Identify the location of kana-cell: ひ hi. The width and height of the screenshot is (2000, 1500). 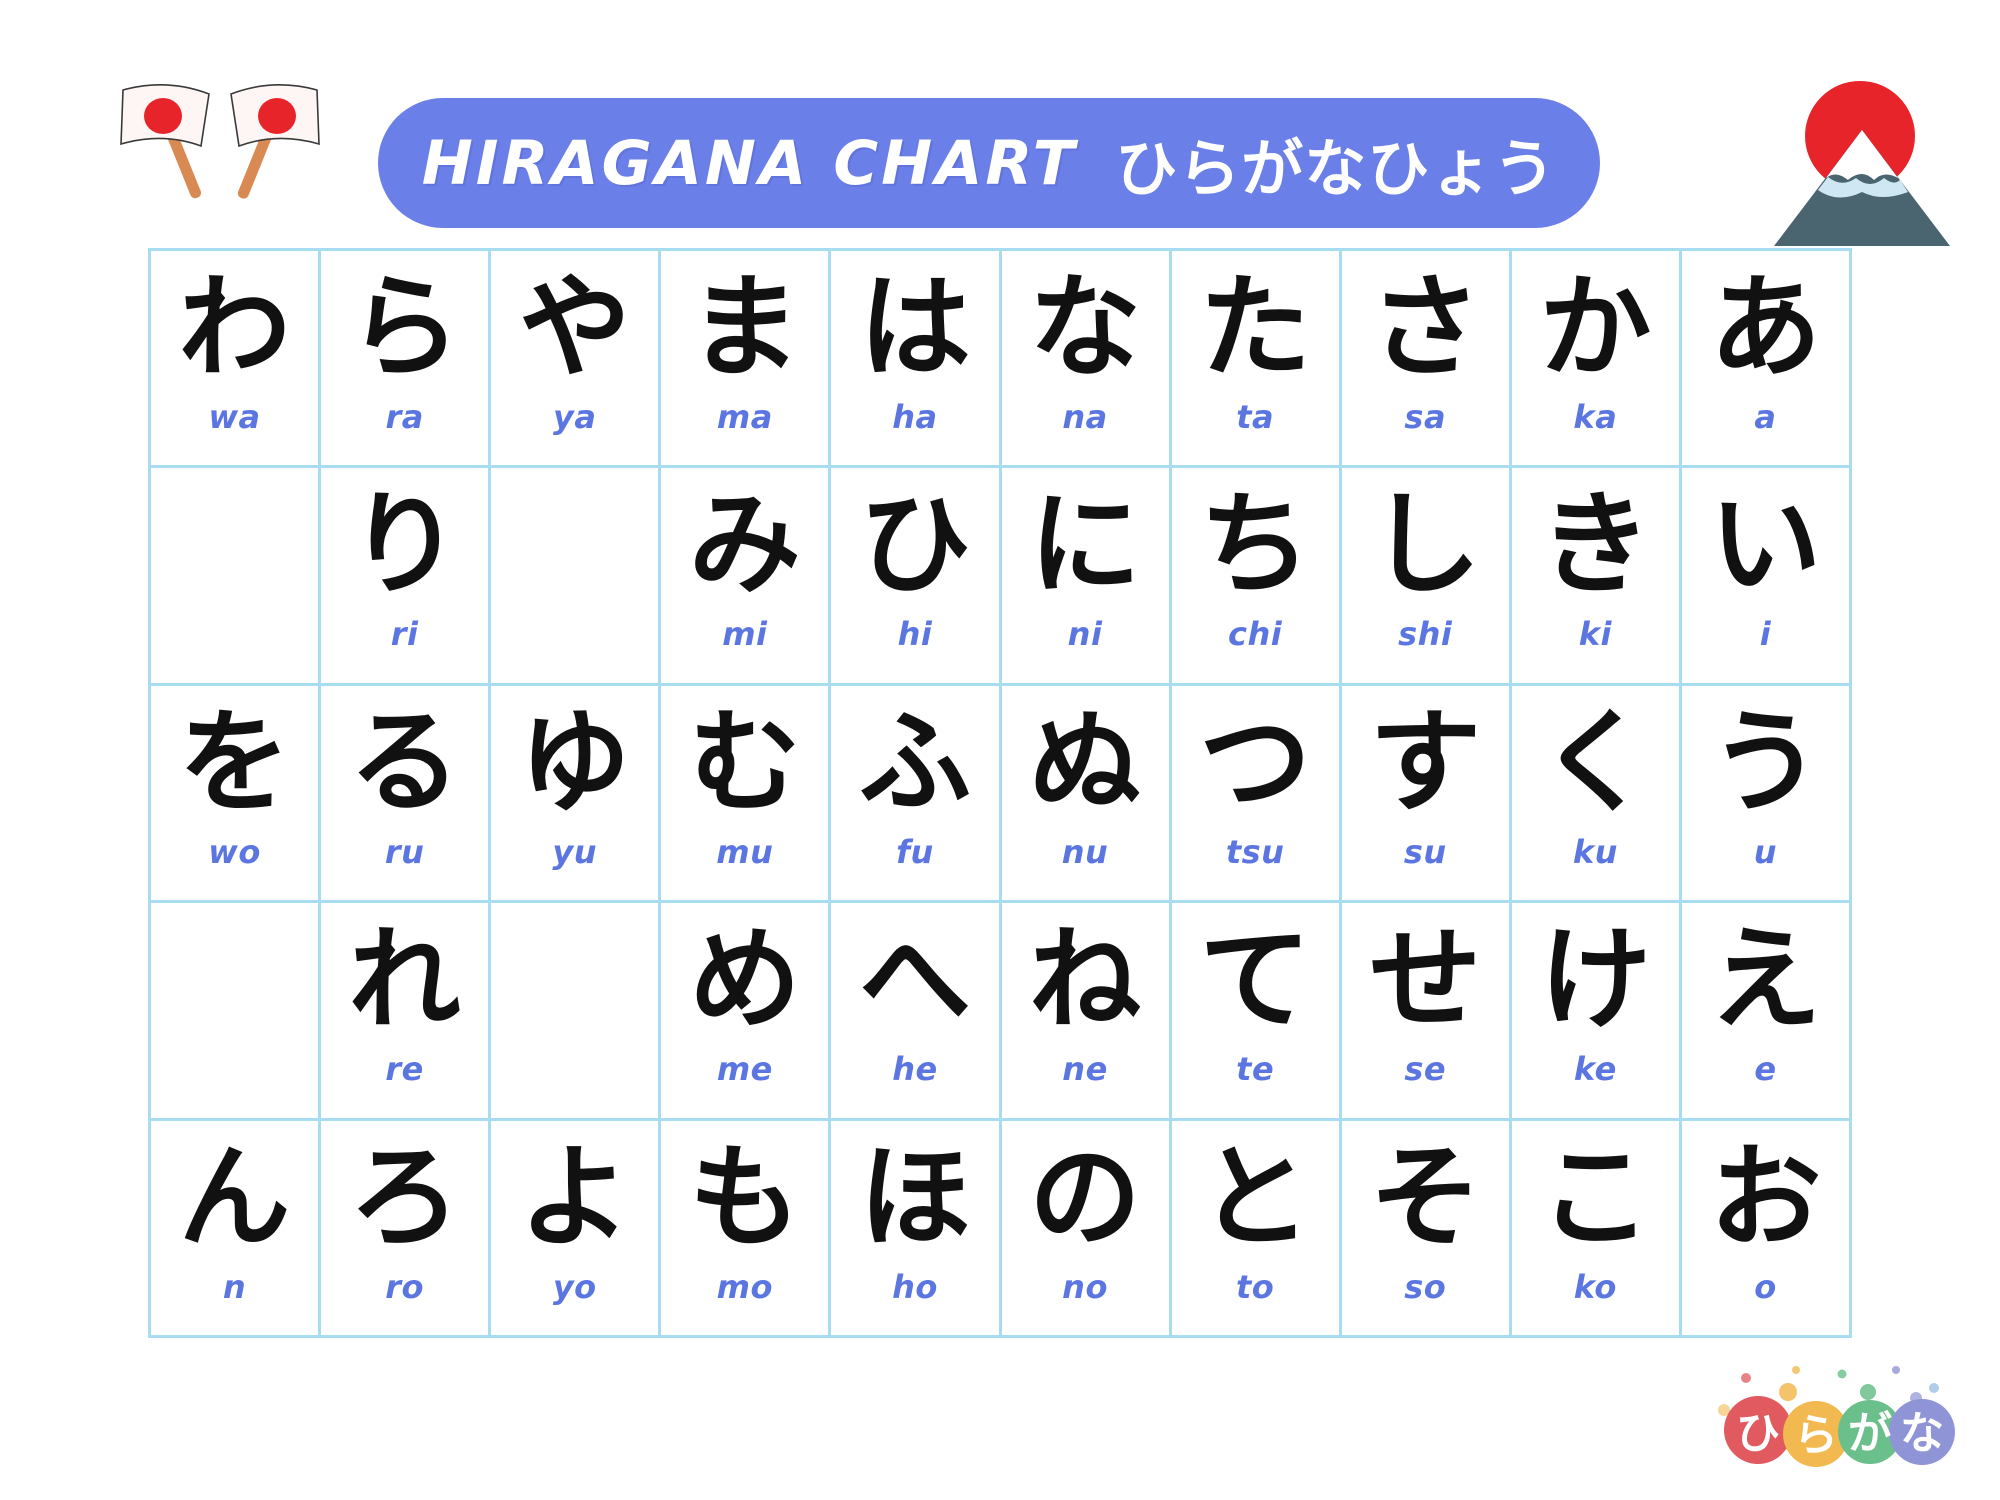
(916, 577).